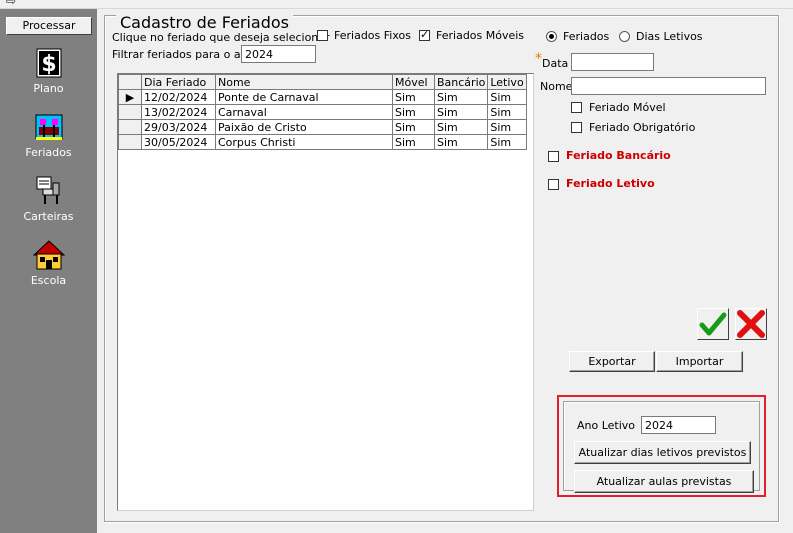 Image resolution: width=793 pixels, height=533 pixels. Describe the element at coordinates (304, 142) in the screenshot. I see `cell-name: Corpus Christi` at that location.